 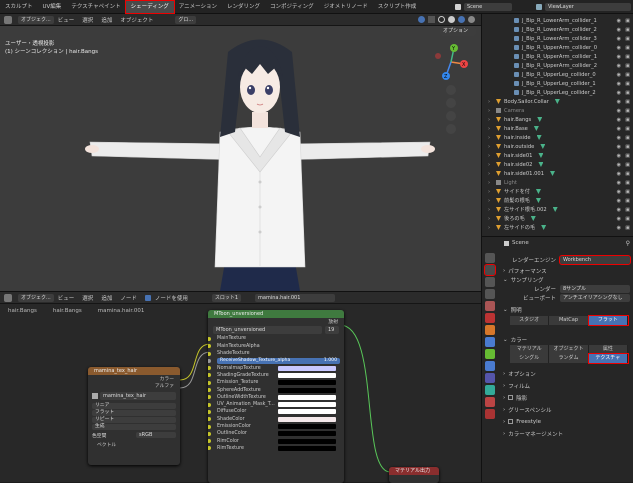 What do you see at coordinates (530, 349) in the screenshot?
I see `color-material: マテリアル` at bounding box center [530, 349].